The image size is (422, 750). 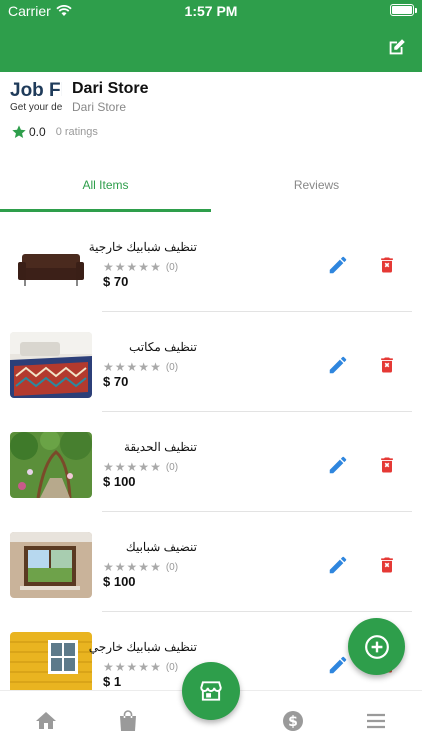 I want to click on store-logo: Job Fl Get your de, so click(x=31, y=98).